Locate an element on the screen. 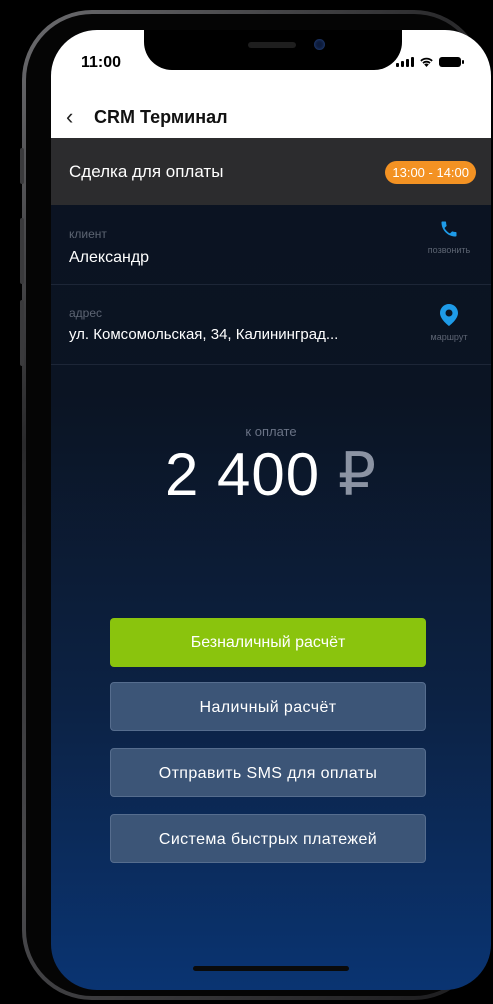 The width and height of the screenshot is (493, 1004). route-label: маршрут is located at coordinates (449, 337).